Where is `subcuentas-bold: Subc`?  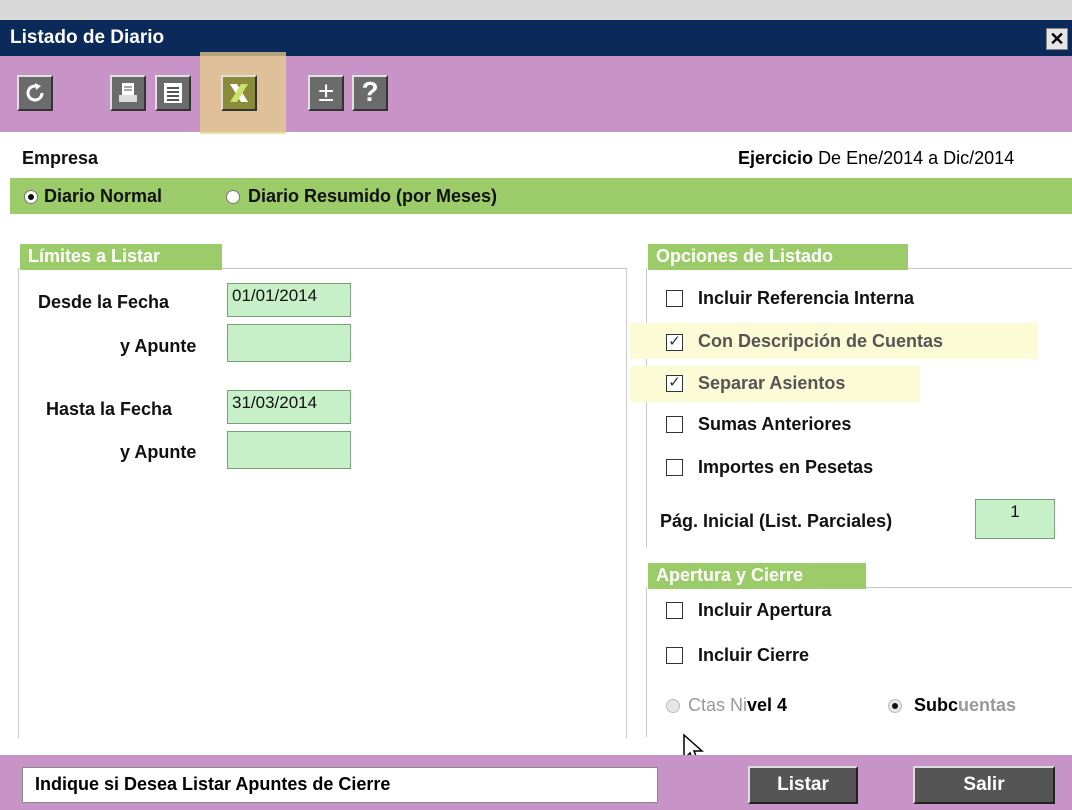
subcuentas-bold: Subc is located at coordinates (936, 705).